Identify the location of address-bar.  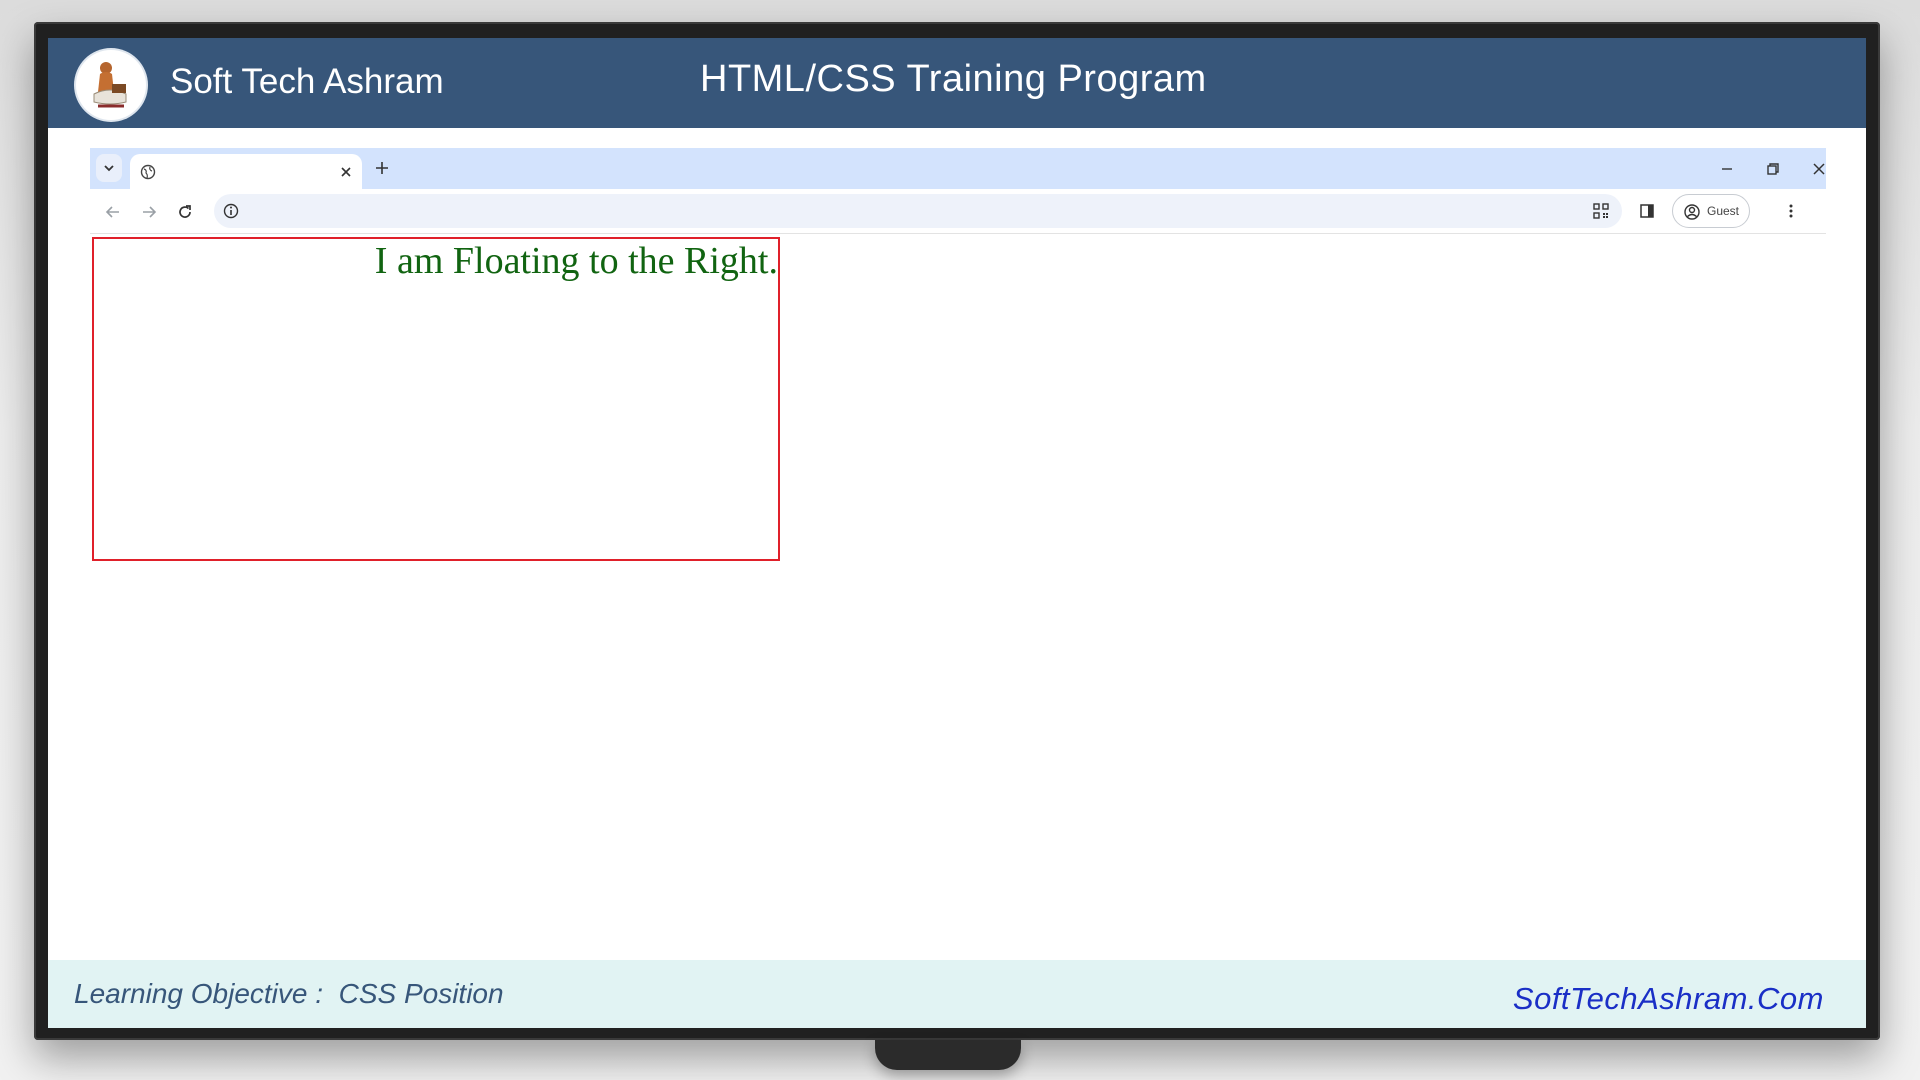
(918, 211).